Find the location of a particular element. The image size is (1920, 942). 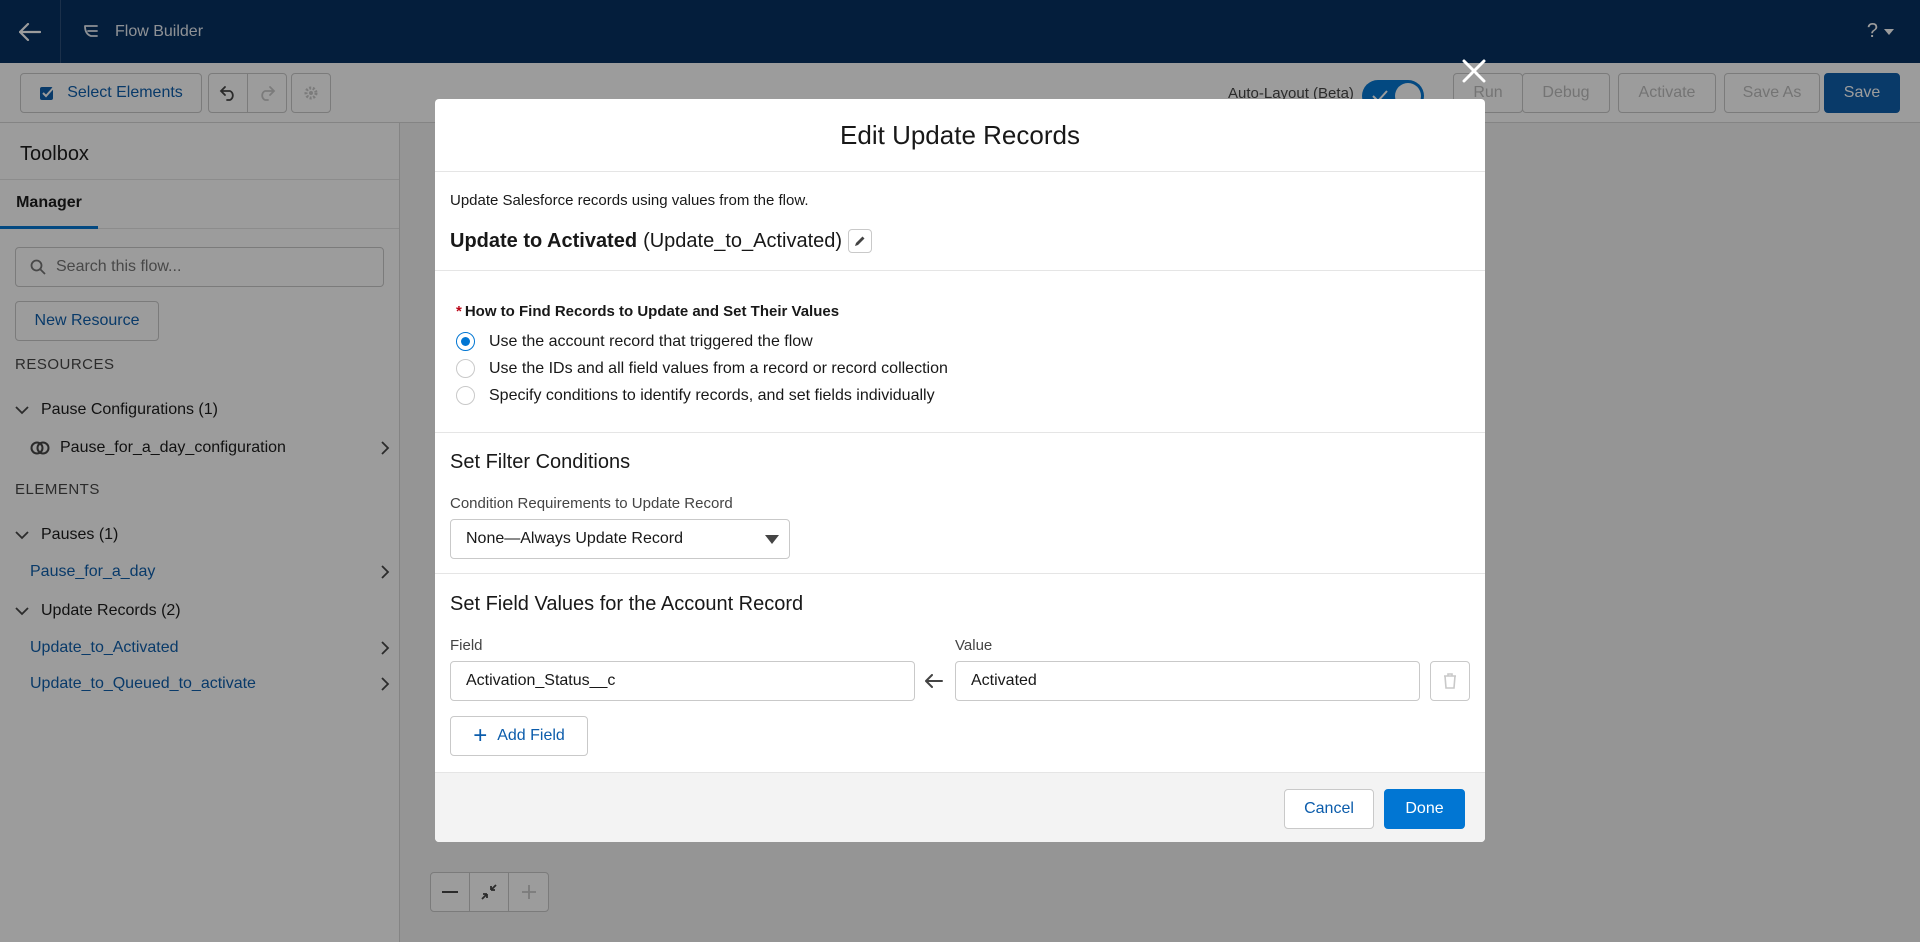

condition-requirements-select: None—Always Update Record is located at coordinates (620, 539).